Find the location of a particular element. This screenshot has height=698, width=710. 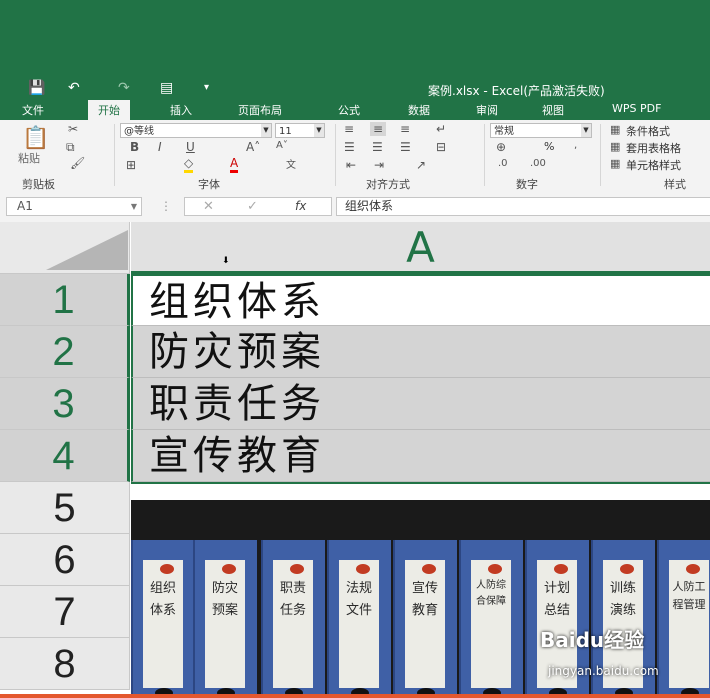

row-header-2: 2 is located at coordinates (65, 352).